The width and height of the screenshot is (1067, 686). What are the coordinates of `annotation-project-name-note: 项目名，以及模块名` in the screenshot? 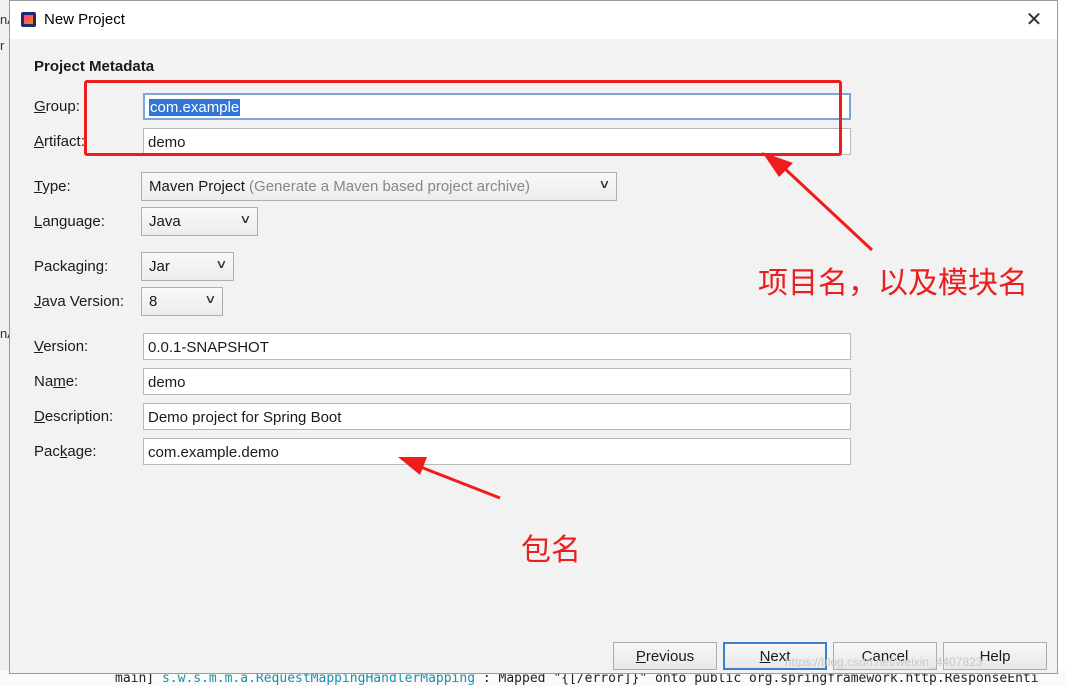 It's located at (893, 283).